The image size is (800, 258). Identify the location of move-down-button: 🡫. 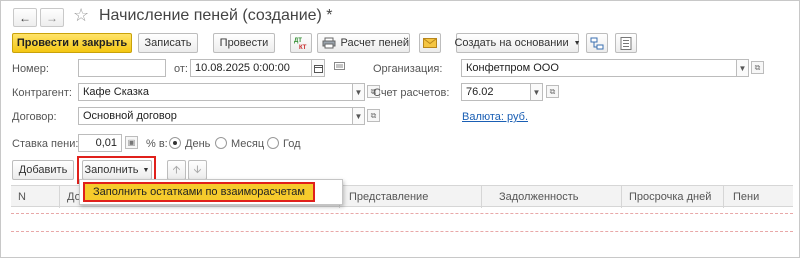
(197, 170).